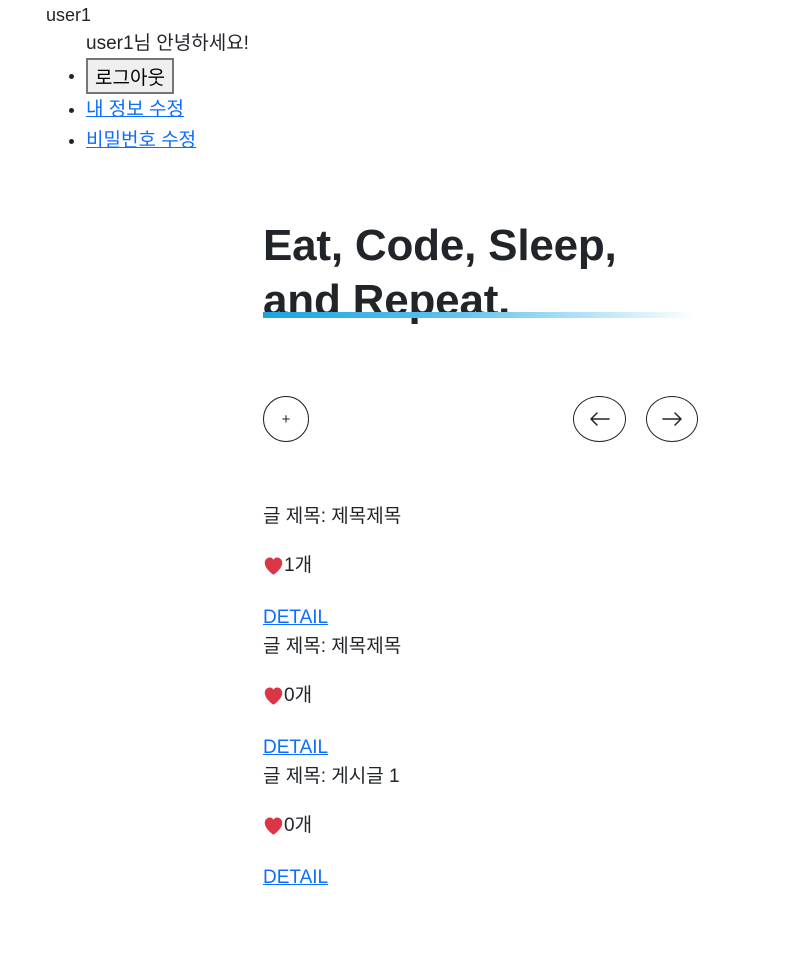  I want to click on add-post-button: +, so click(286, 419).